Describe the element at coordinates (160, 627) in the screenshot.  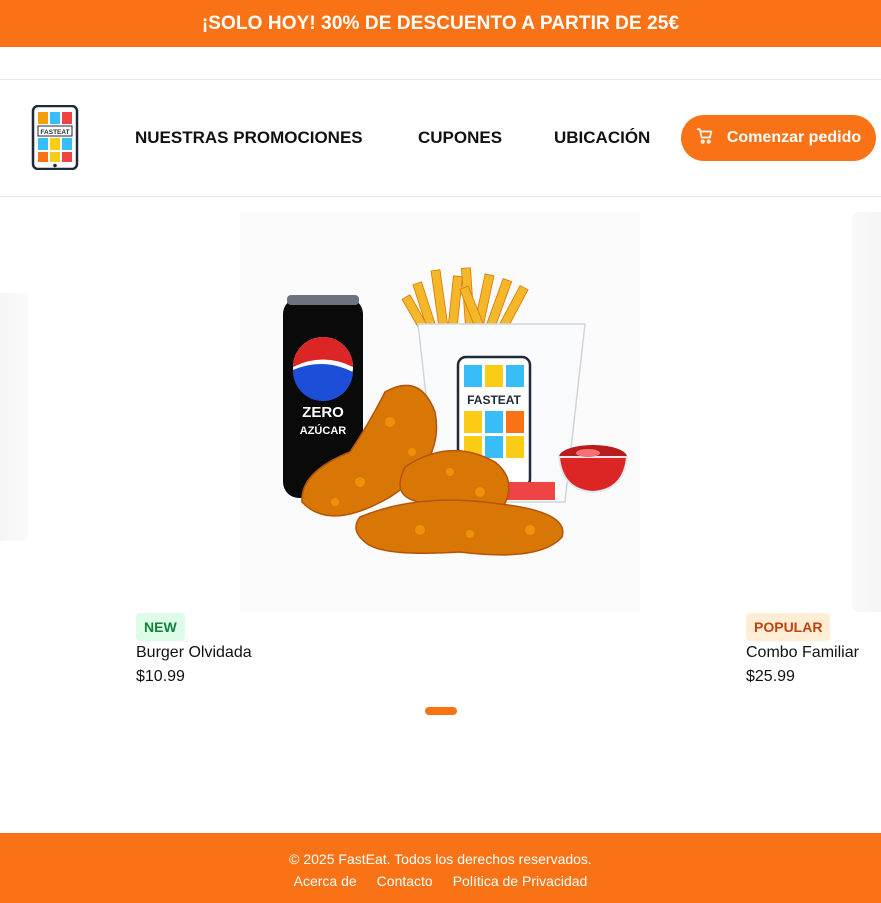
I see `new-badge: NEW` at that location.